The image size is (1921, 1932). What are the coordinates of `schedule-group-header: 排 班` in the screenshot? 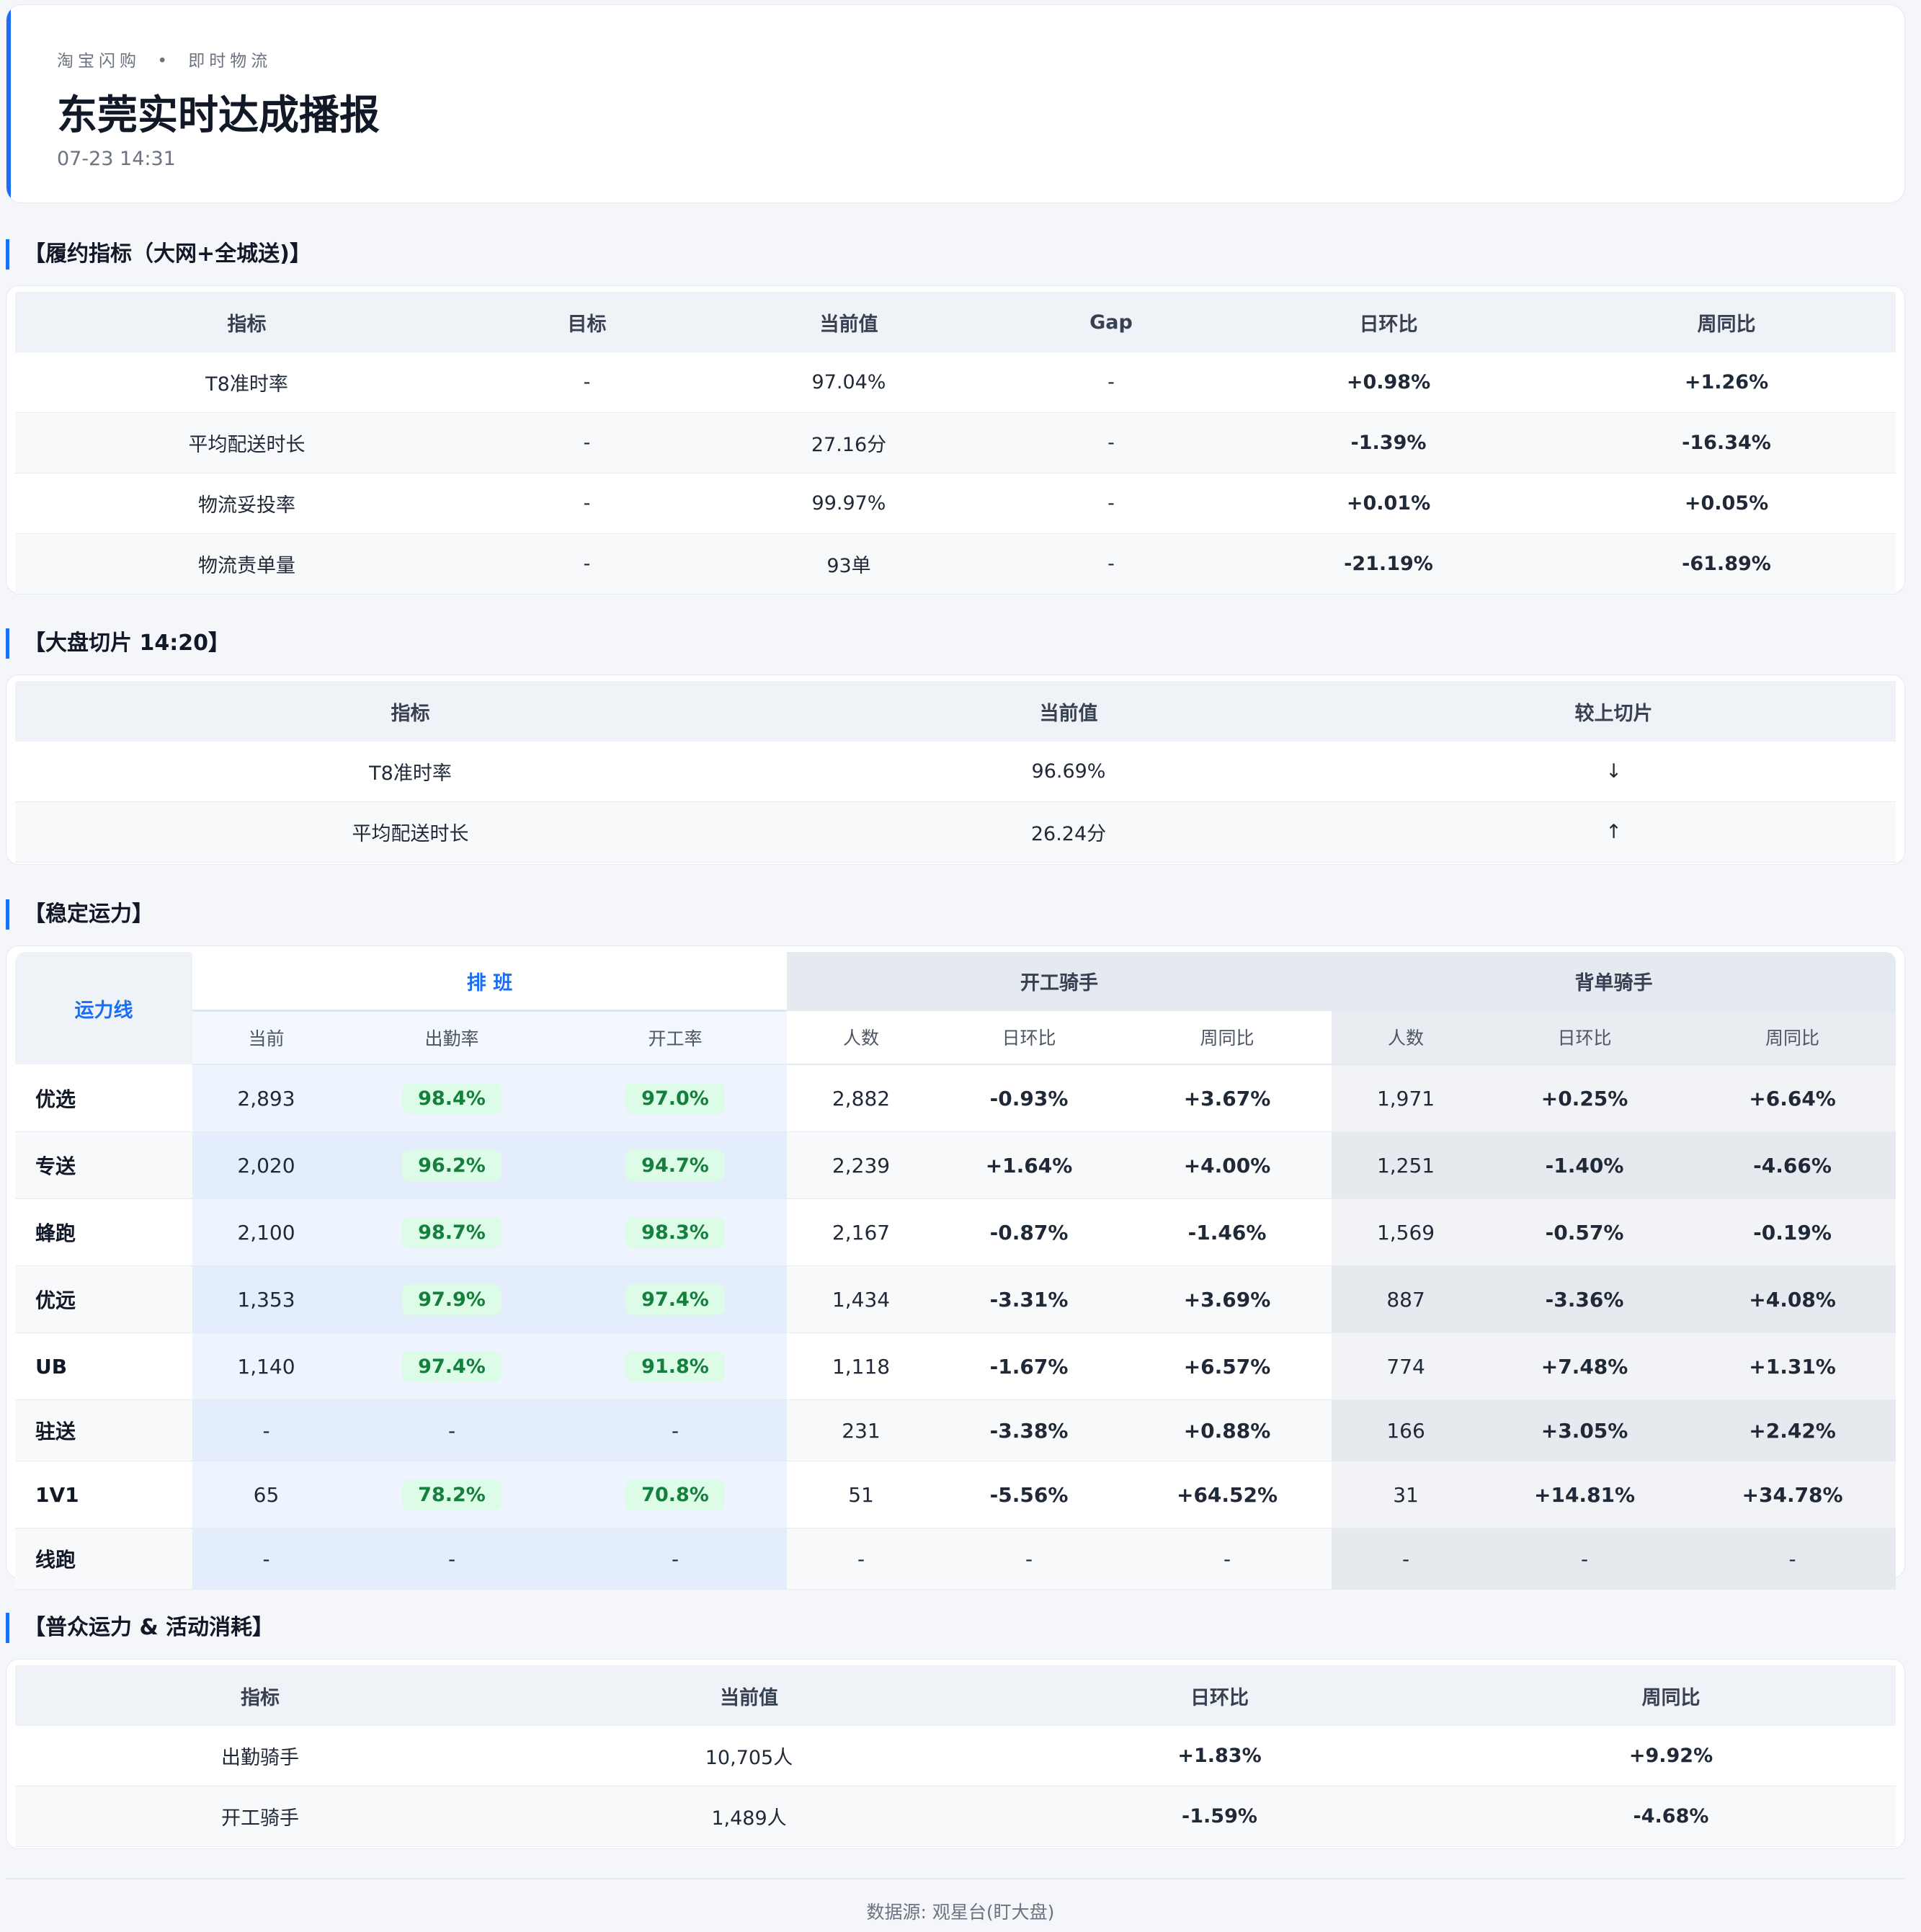 It's located at (490, 982).